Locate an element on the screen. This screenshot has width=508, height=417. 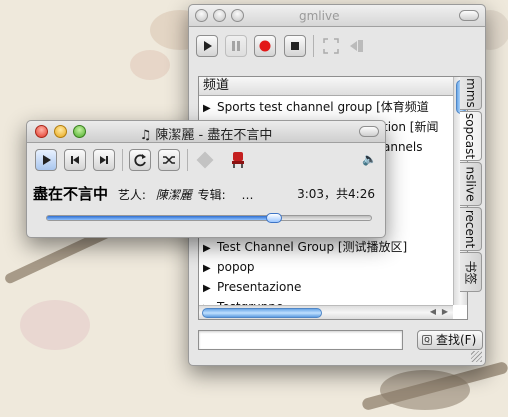
tab-mms: mms is located at coordinates (471, 93).